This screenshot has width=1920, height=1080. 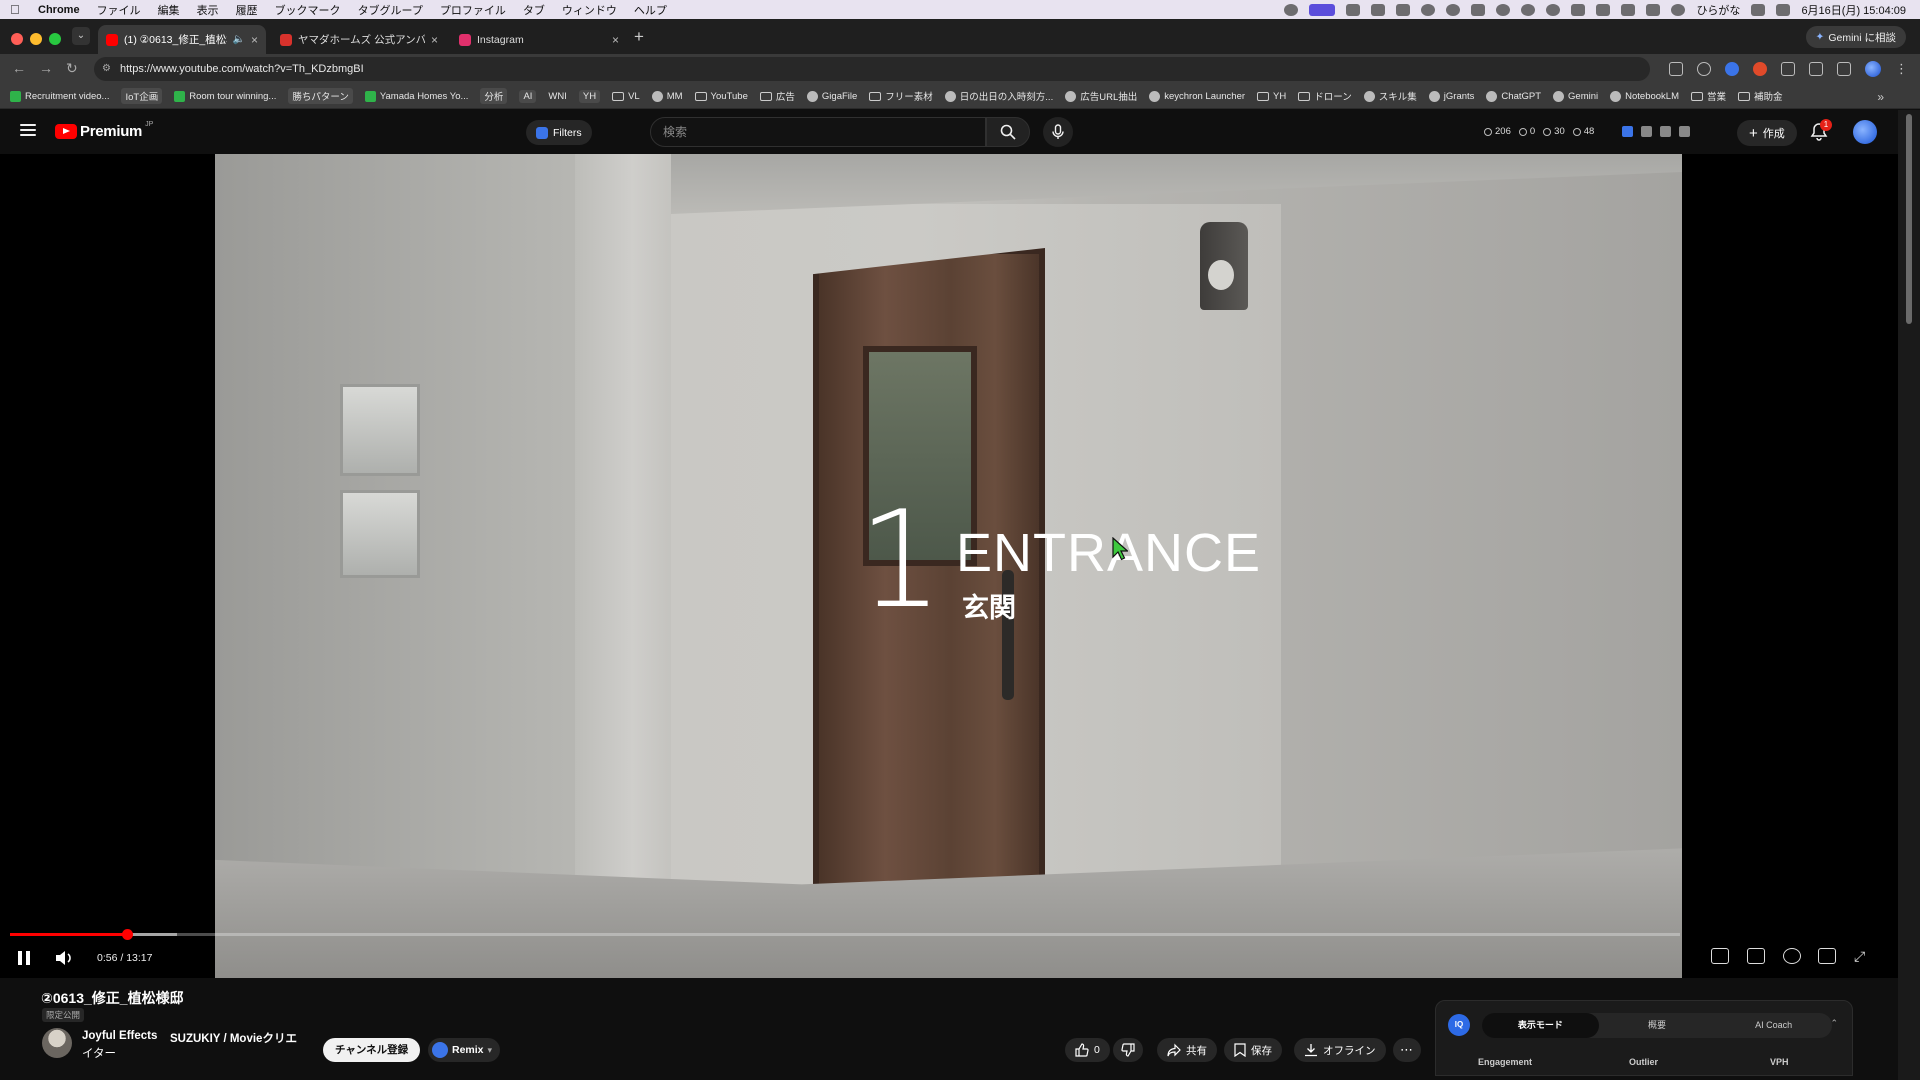 I want to click on search-button, so click(x=1008, y=132).